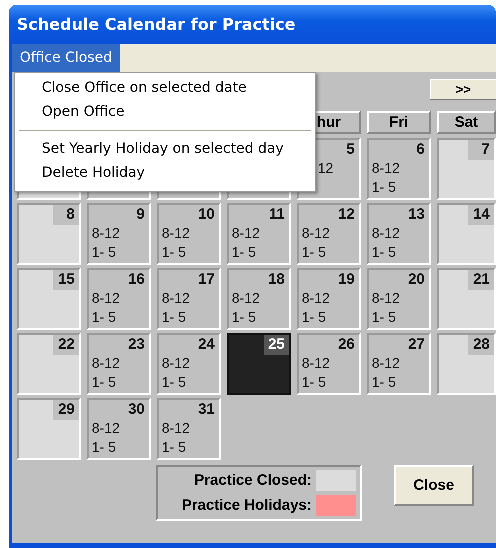 Image resolution: width=496 pixels, height=548 pixels. I want to click on day-cell: 19 8-12 1- 5, so click(329, 299).